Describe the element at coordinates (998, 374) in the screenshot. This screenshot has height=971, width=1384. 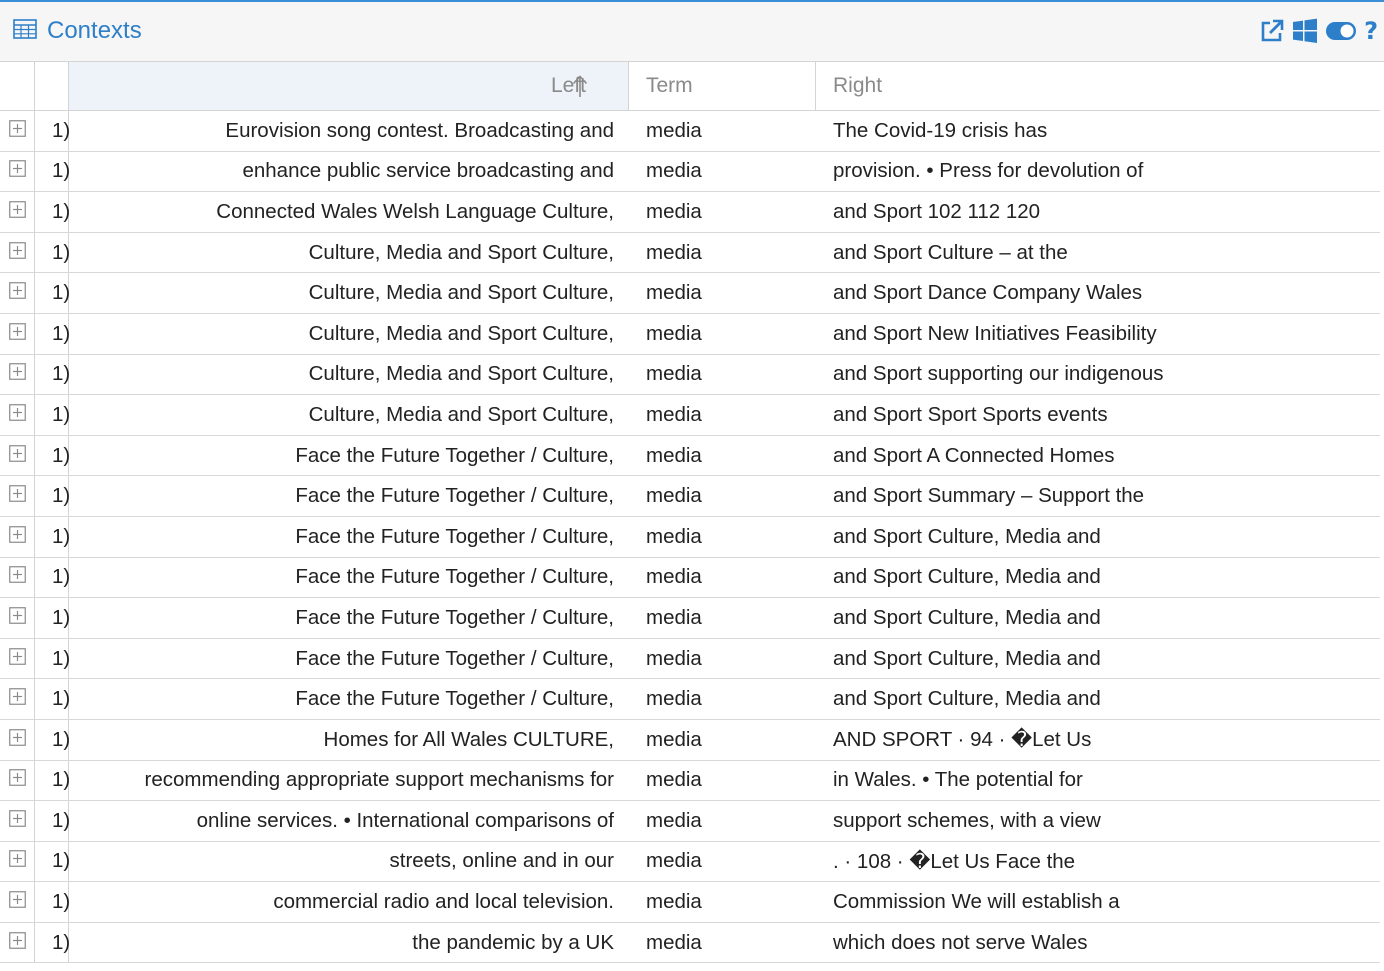
I see `cell-right-context: and Sport supporting our indigenous` at that location.